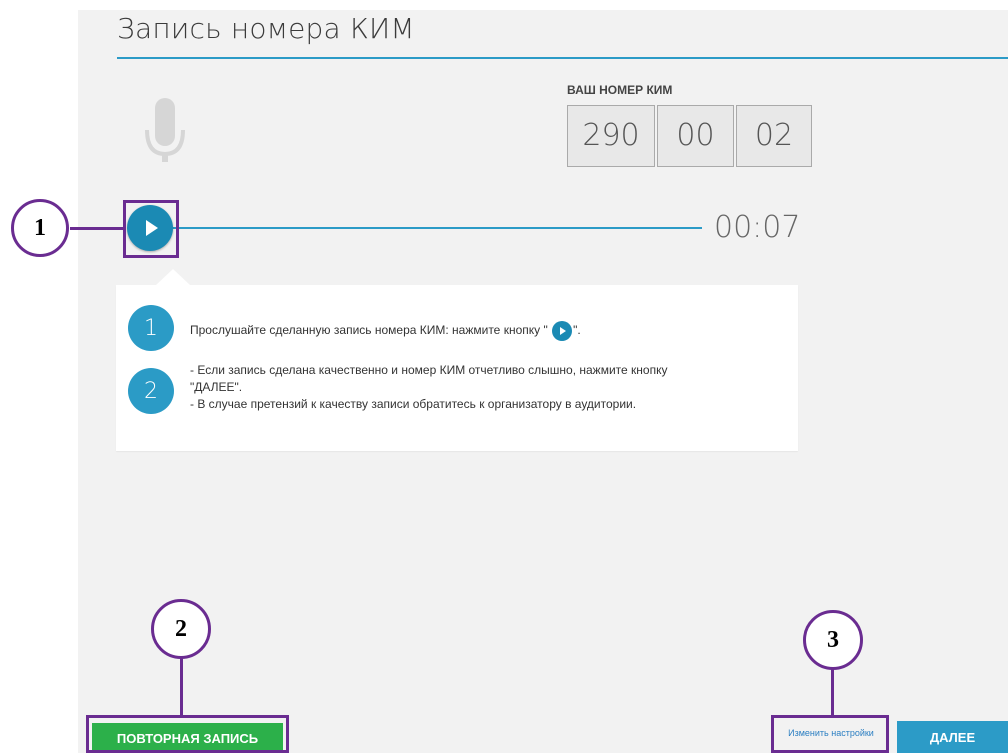  What do you see at coordinates (620, 90) in the screenshot?
I see `kim-label: ВАШ НОМЕР КИМ` at bounding box center [620, 90].